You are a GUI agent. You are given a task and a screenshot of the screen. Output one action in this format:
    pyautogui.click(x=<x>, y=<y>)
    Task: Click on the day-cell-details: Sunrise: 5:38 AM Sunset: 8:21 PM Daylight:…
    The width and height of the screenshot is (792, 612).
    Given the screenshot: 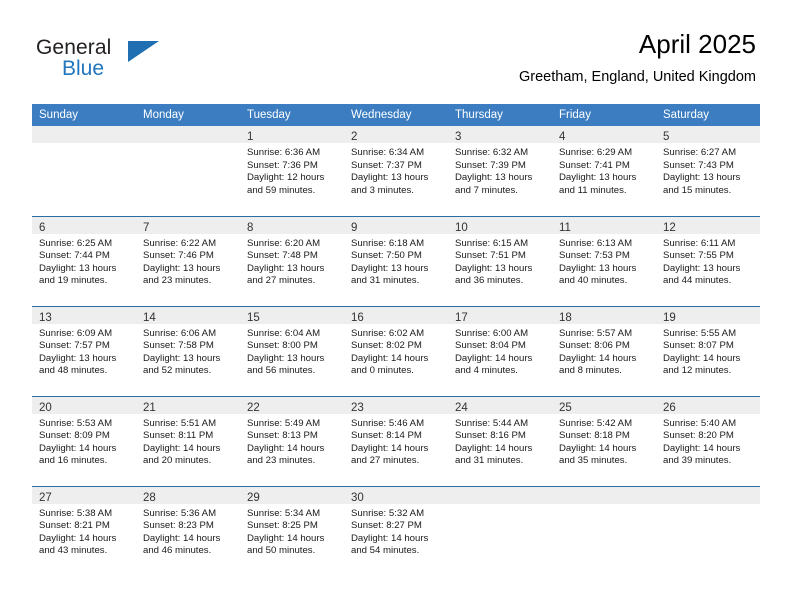 What is the action you would take?
    pyautogui.click(x=84, y=531)
    